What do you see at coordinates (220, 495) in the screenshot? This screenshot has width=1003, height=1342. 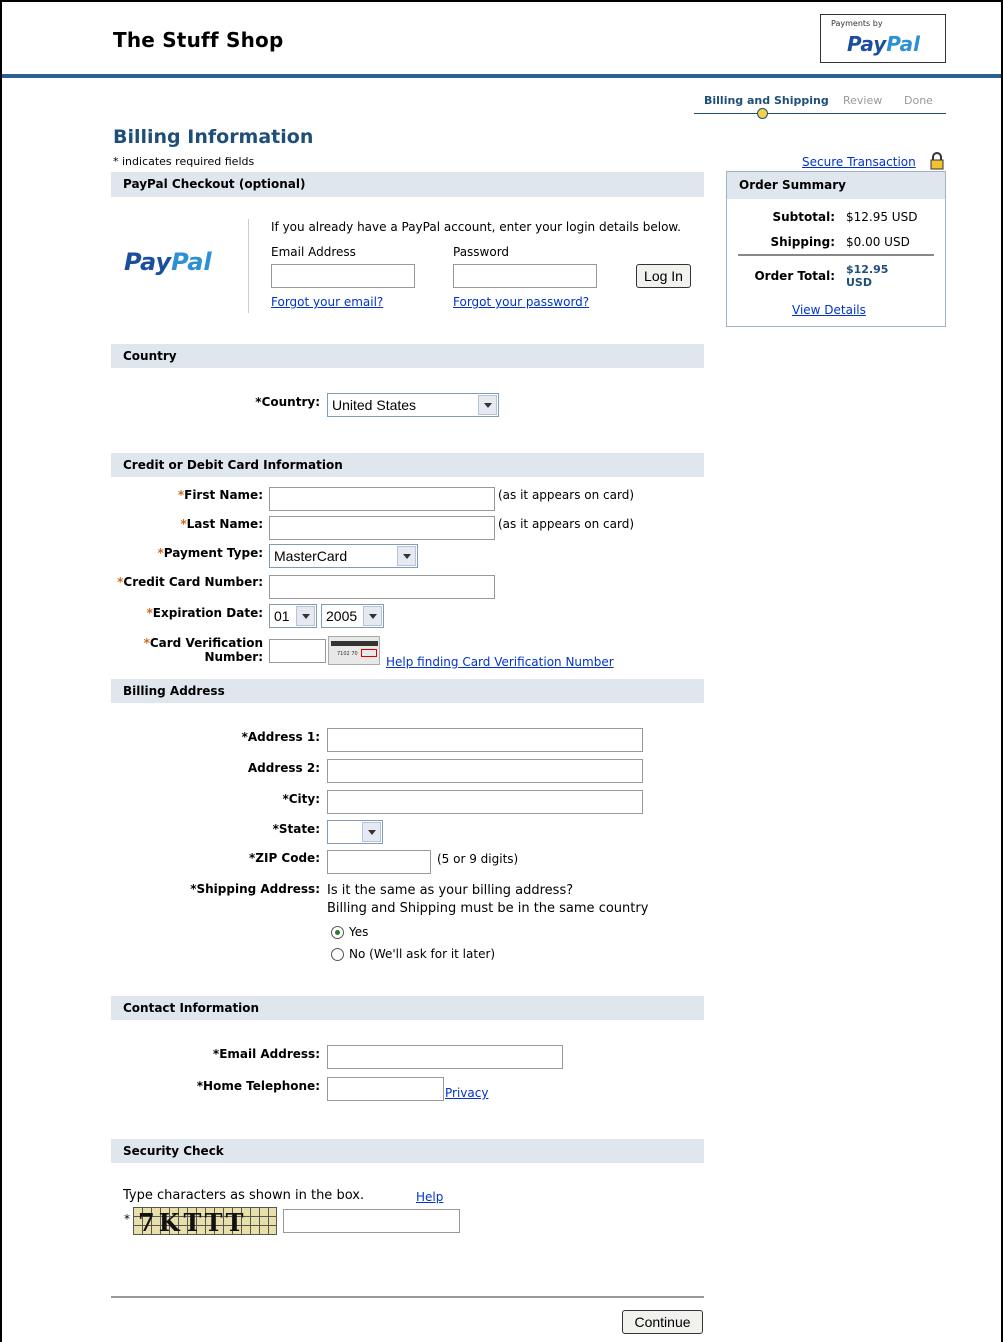 I see `first-name-label: *First Name:` at bounding box center [220, 495].